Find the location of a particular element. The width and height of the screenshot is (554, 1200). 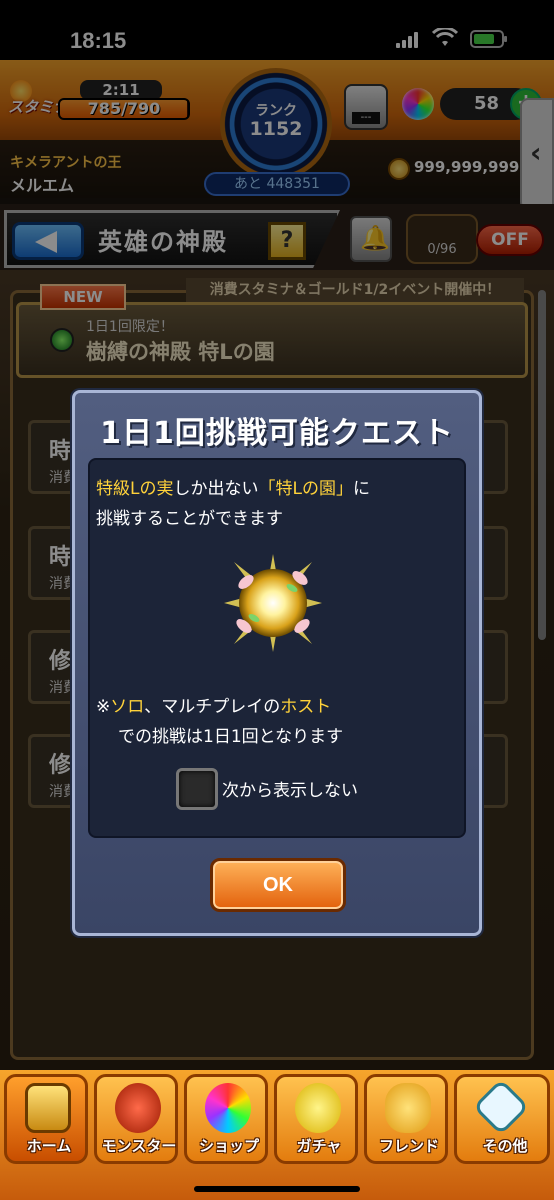

highlight-text: ソロ is located at coordinates (127, 707).